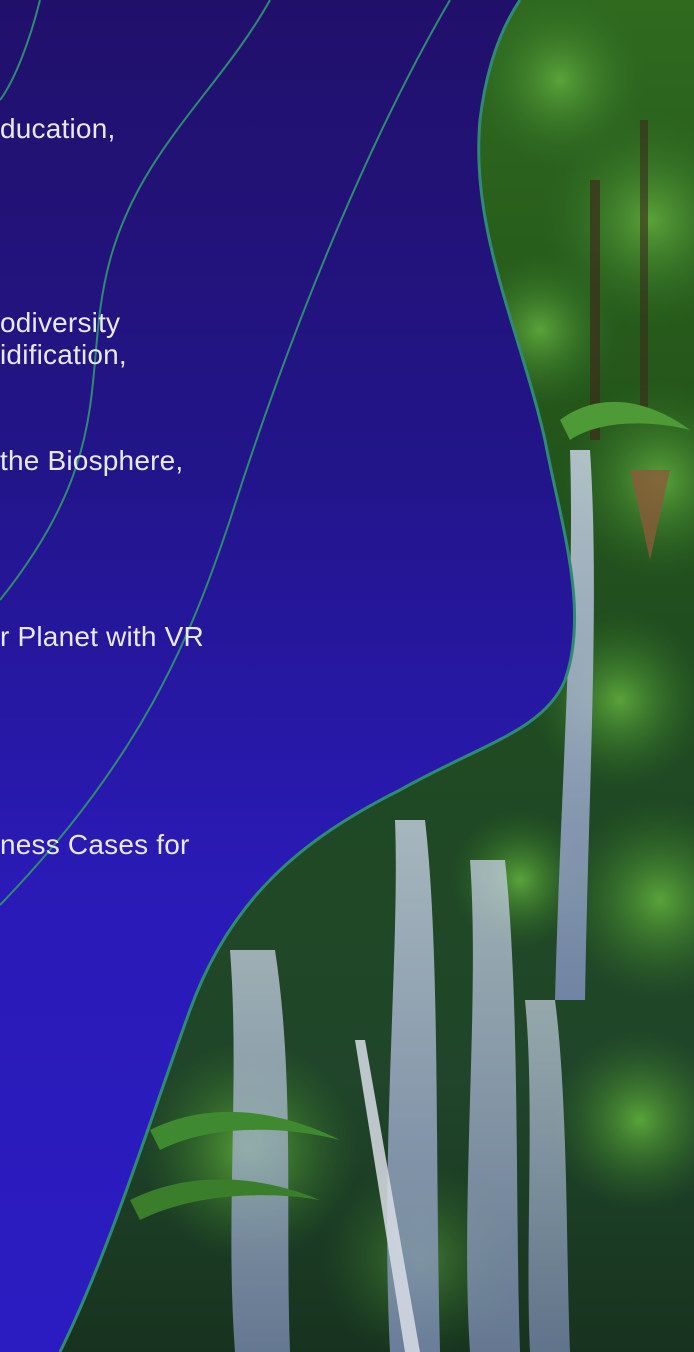 Image resolution: width=694 pixels, height=1352 pixels. I want to click on body-text-line-4: the Biosphere,, so click(92, 460).